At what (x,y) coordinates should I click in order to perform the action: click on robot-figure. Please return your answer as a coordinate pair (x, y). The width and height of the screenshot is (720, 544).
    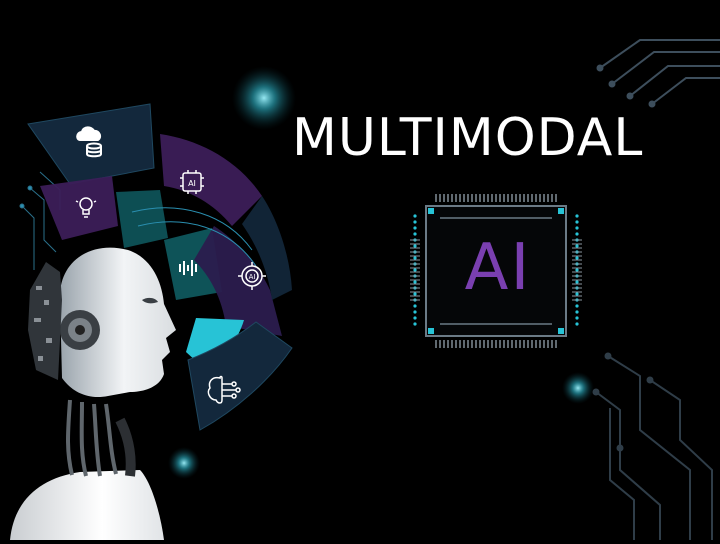
    Looking at the image, I should click on (93, 394).